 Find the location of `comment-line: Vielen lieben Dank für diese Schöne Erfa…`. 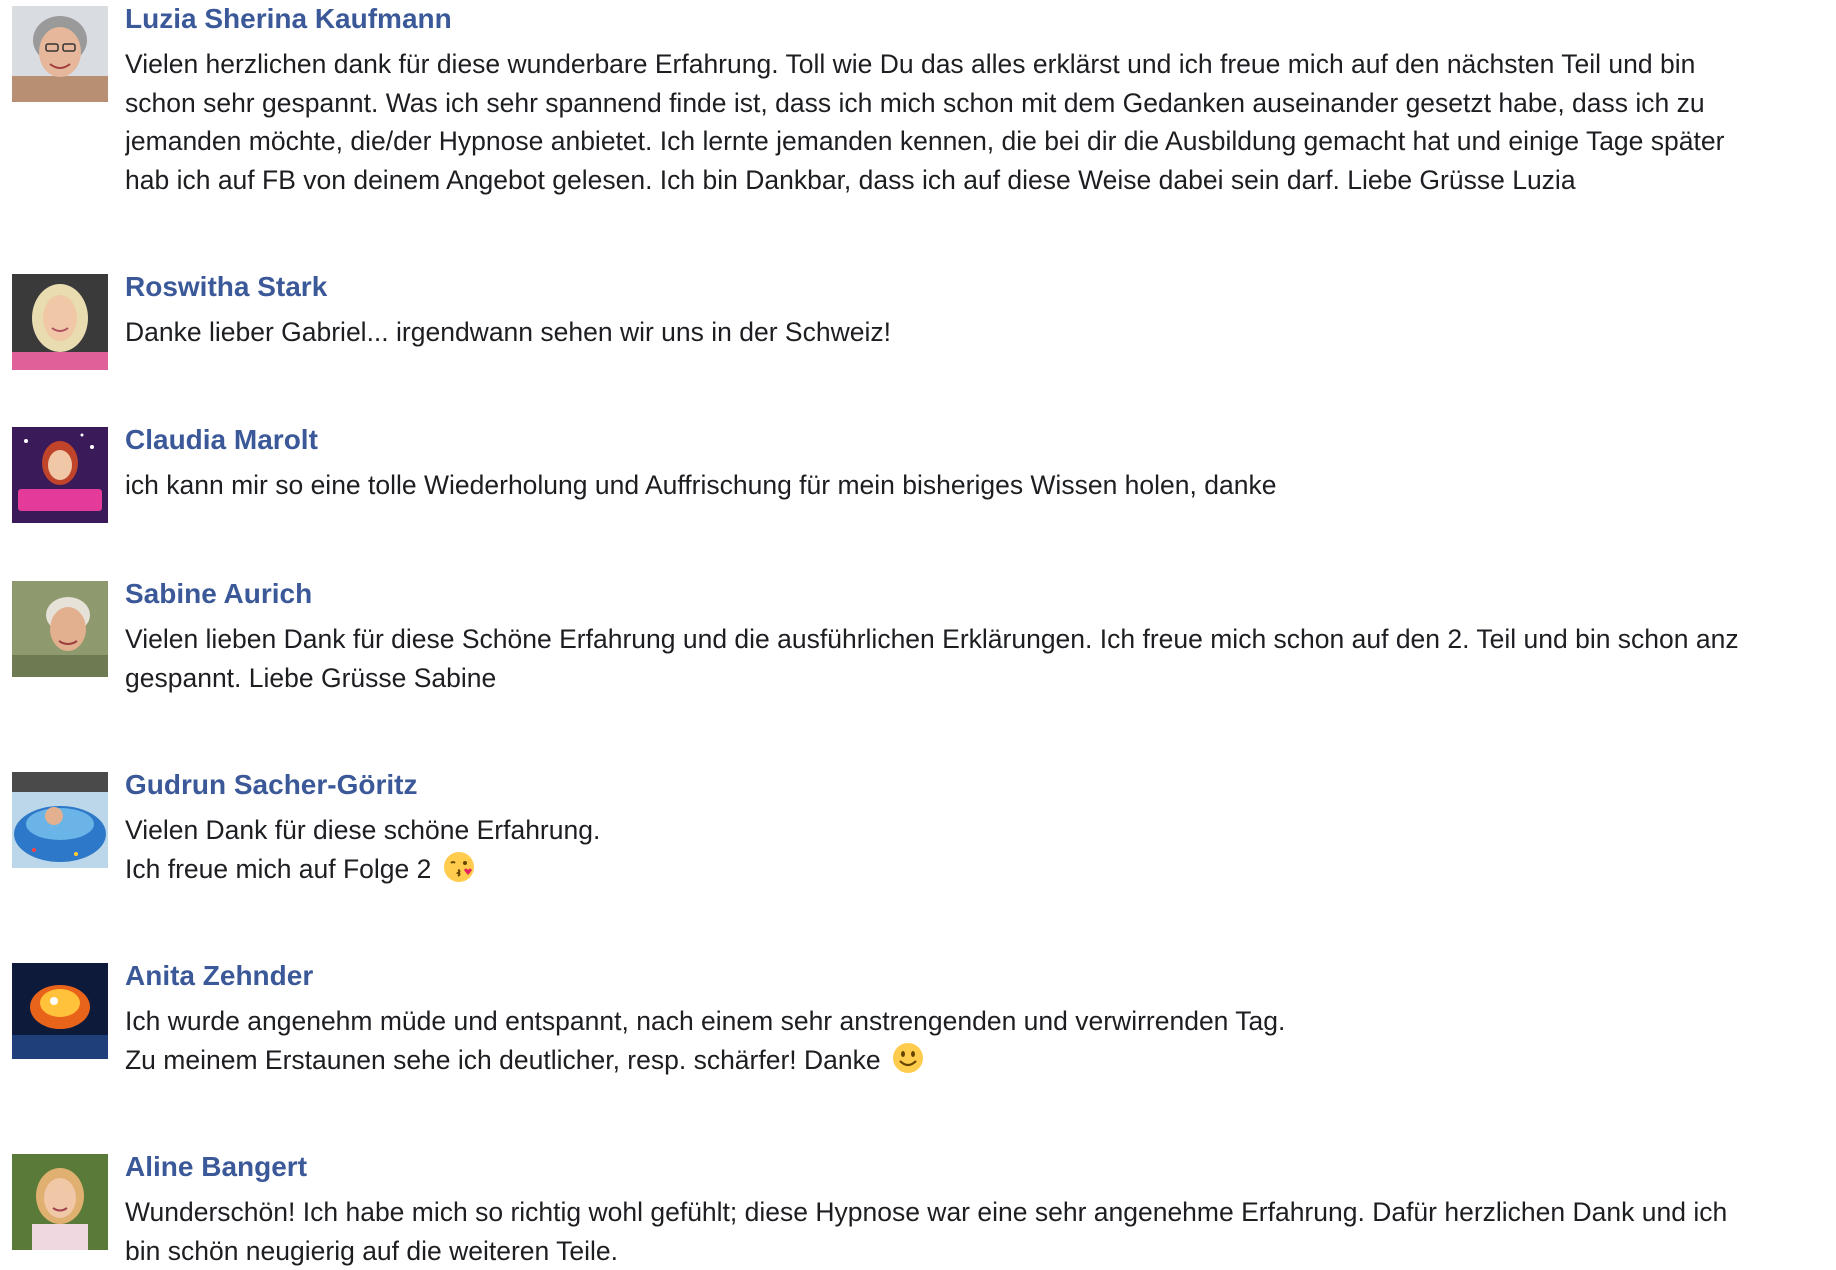

comment-line: Vielen lieben Dank für diese Schöne Erfa… is located at coordinates (932, 639).